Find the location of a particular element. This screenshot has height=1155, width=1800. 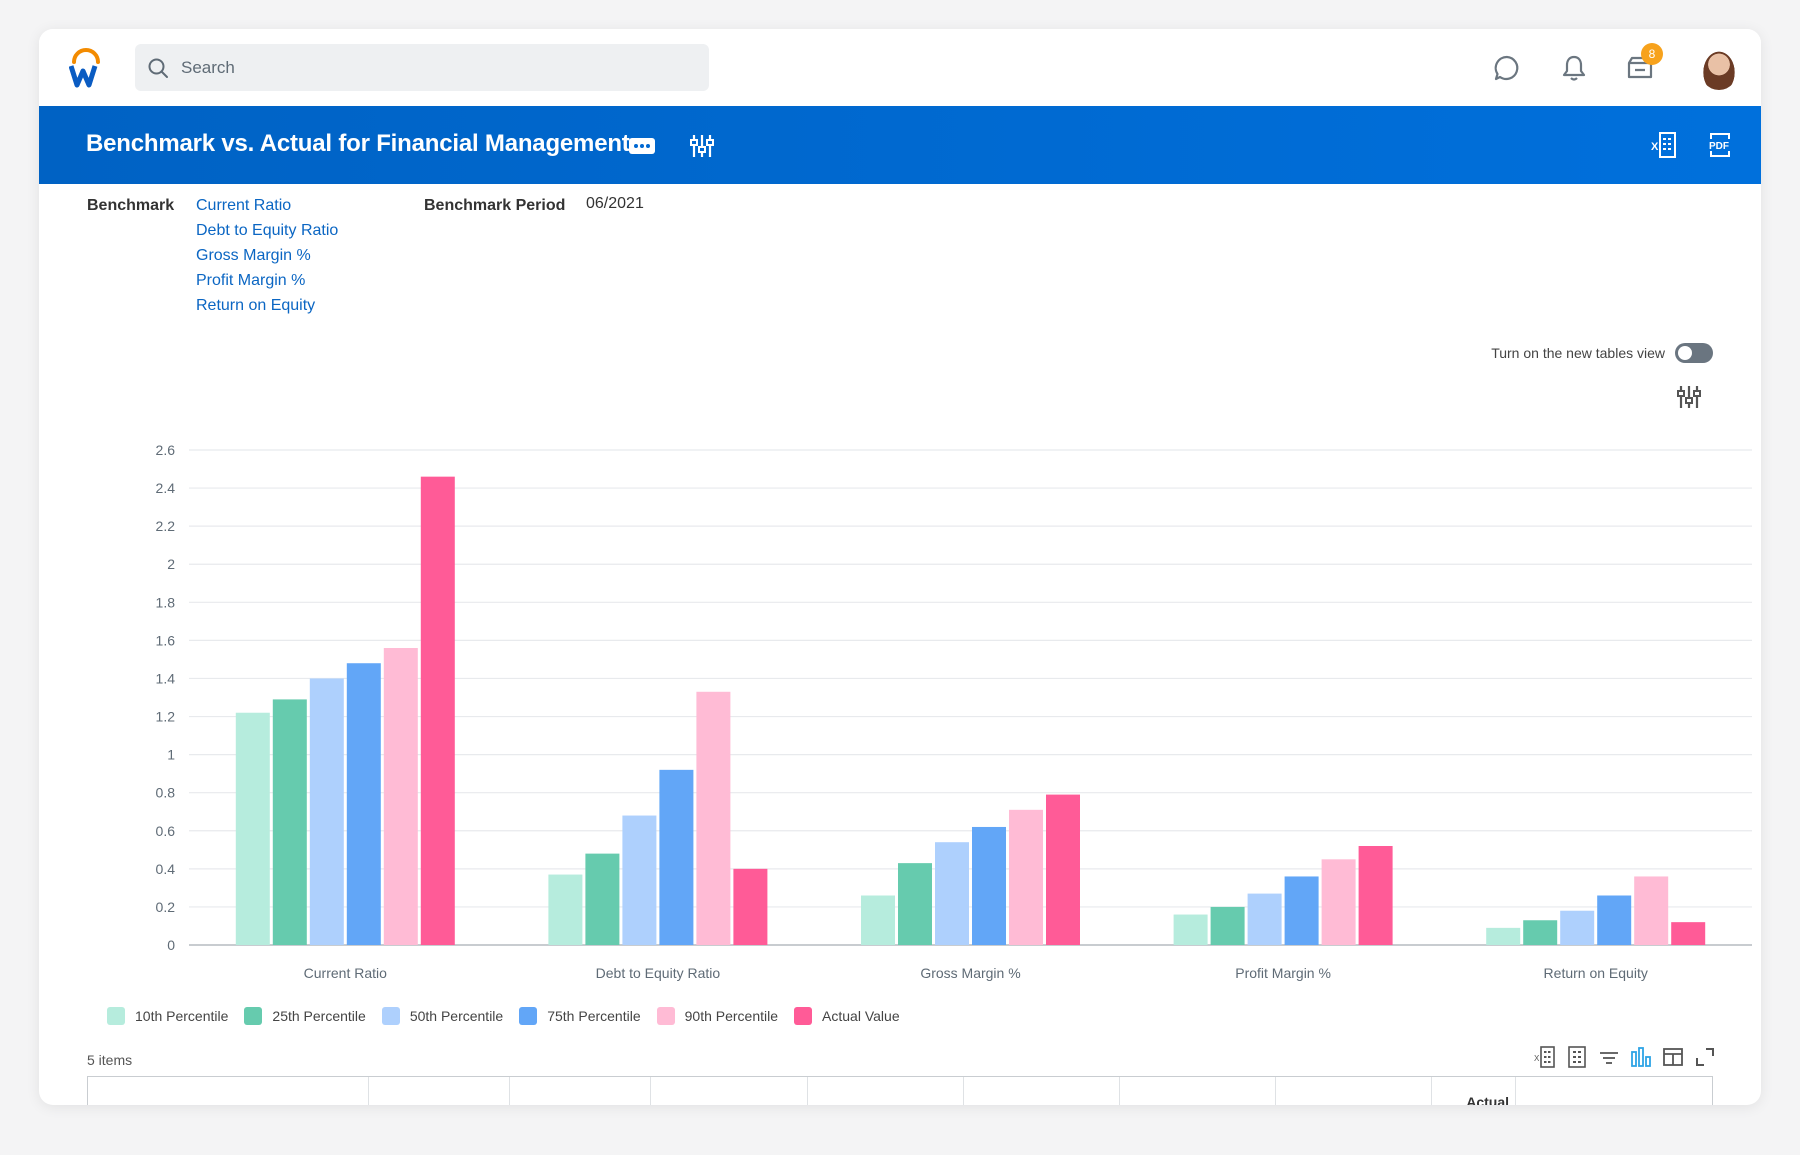

legend-item: 75th Percentile is located at coordinates (580, 1016).